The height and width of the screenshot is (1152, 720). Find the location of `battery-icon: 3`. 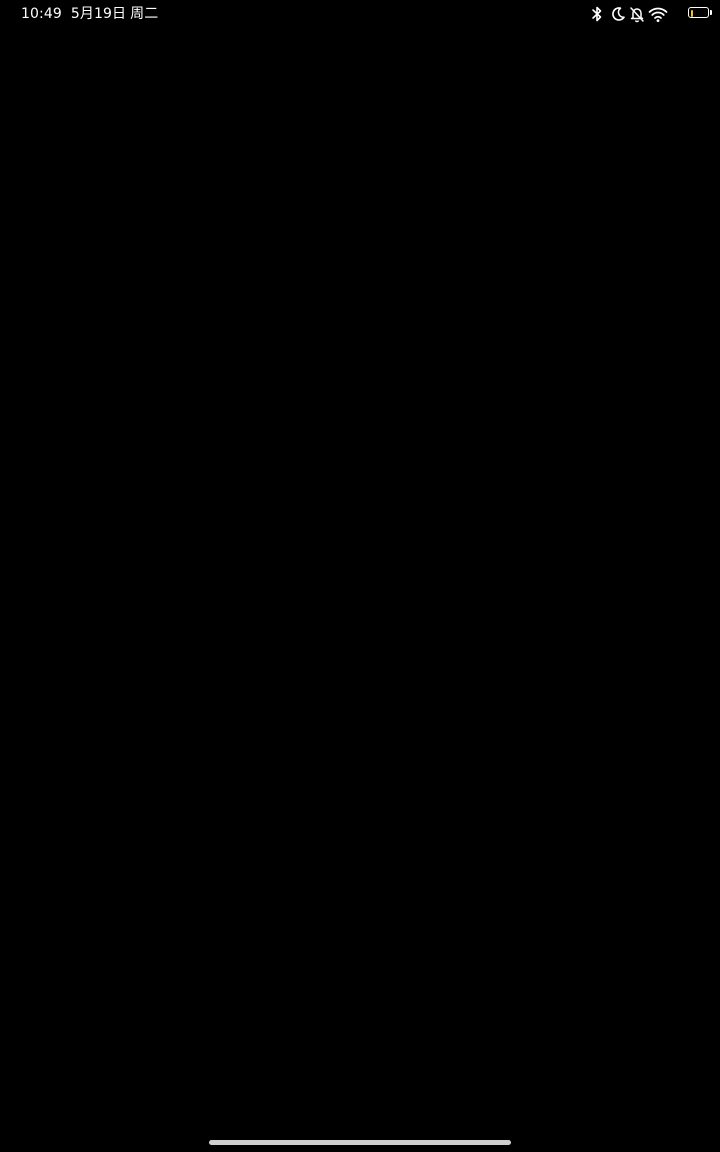

battery-icon: 3 is located at coordinates (701, 13).